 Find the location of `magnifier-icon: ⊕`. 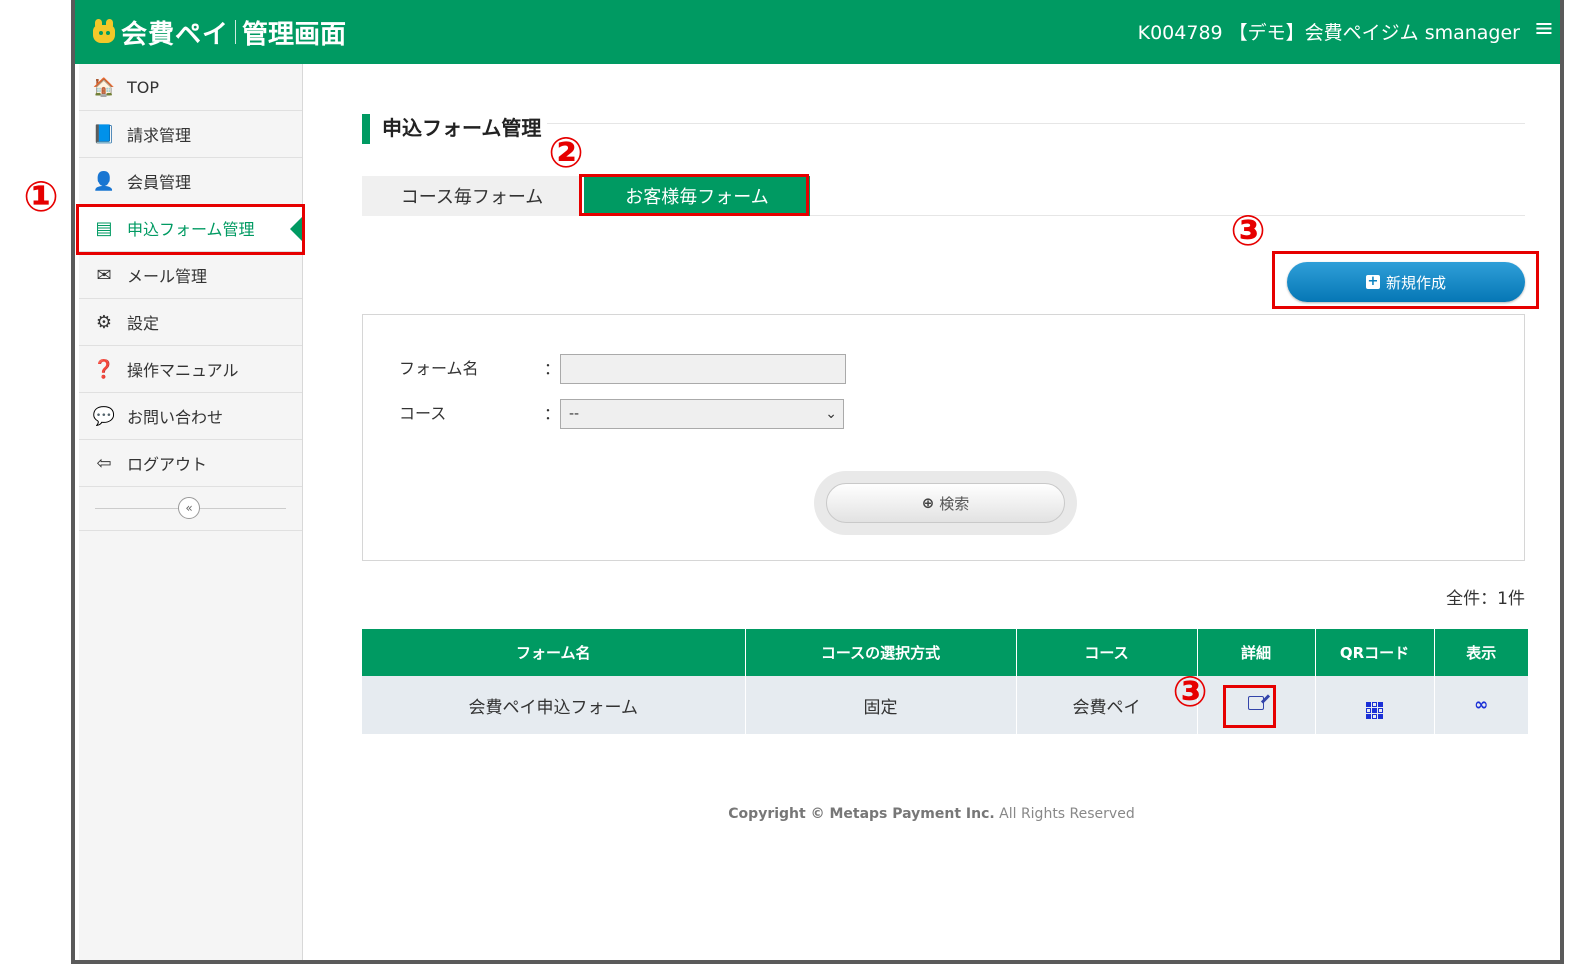

magnifier-icon: ⊕ is located at coordinates (928, 503).